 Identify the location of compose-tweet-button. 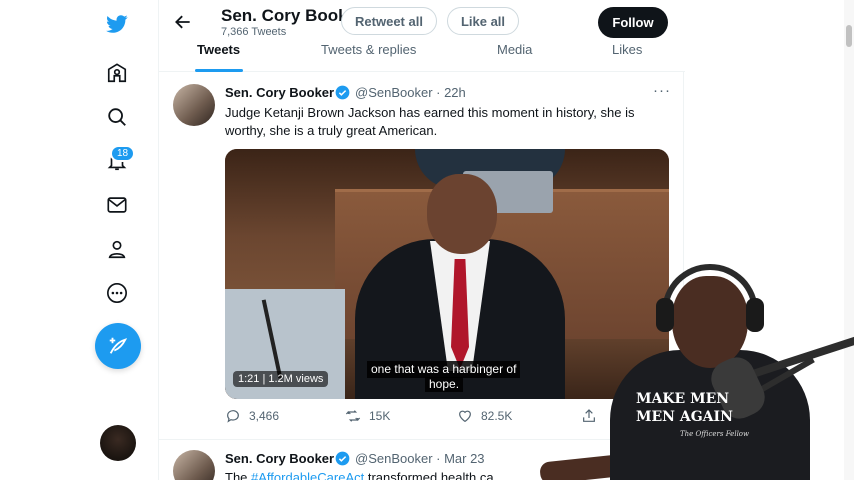
(118, 346).